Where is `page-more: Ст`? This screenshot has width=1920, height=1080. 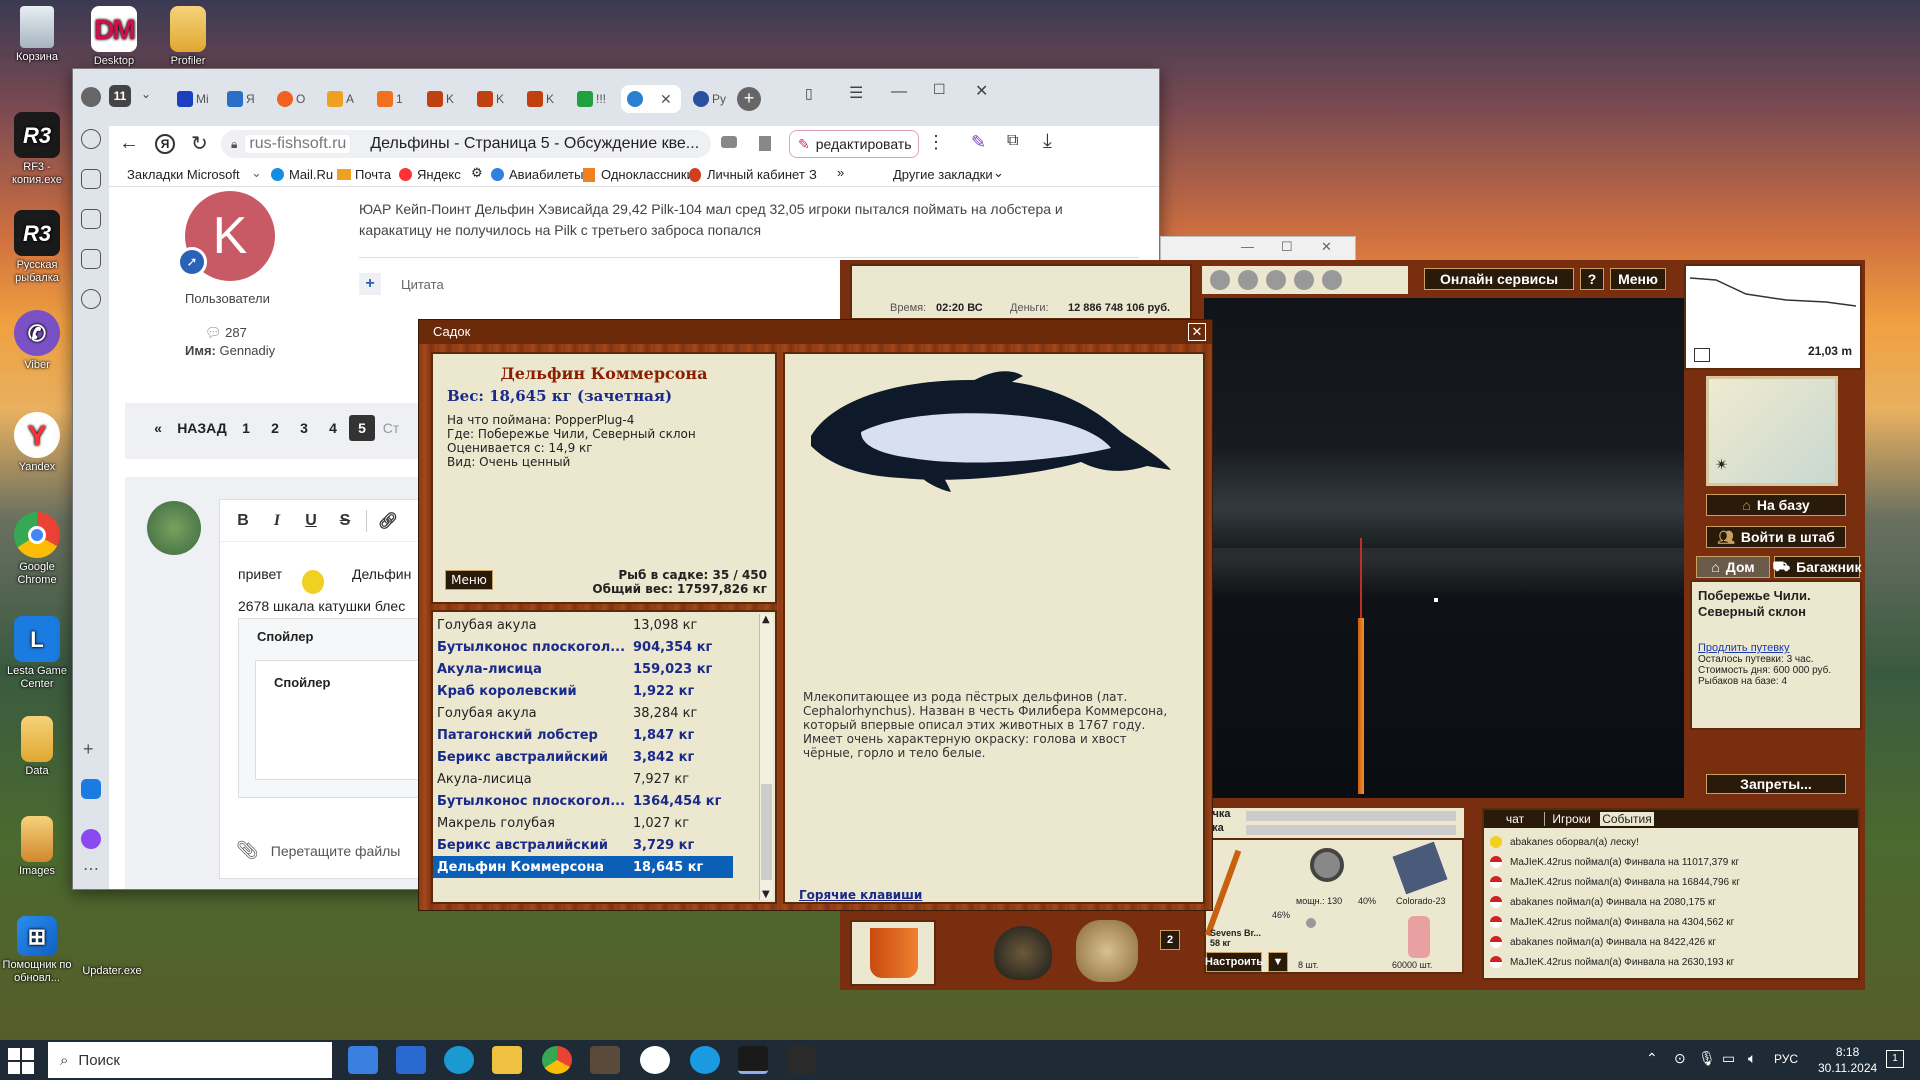
page-more: Ст is located at coordinates (391, 428).